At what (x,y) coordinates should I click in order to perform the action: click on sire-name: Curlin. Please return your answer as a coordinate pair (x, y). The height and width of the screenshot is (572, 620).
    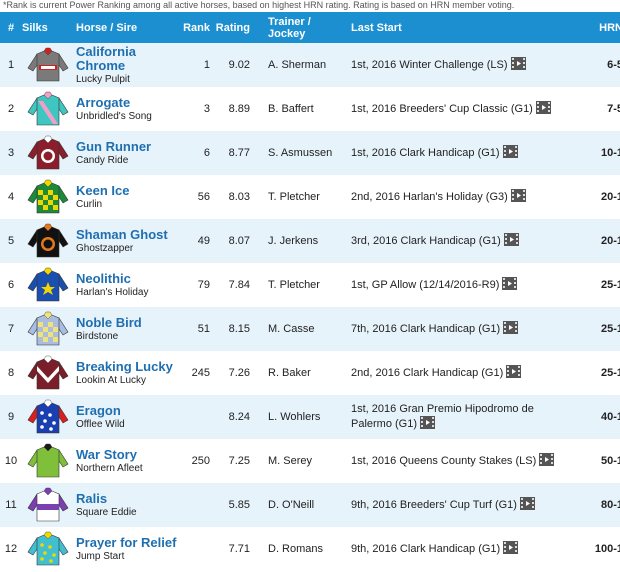
    Looking at the image, I should click on (89, 204).